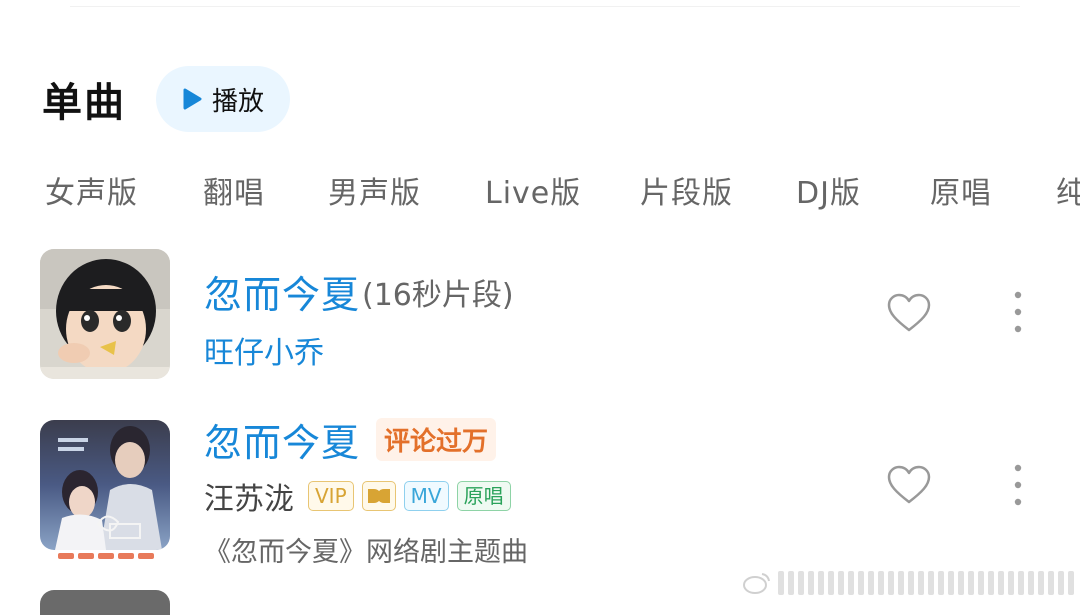 This screenshot has width=1080, height=615. Describe the element at coordinates (483, 496) in the screenshot. I see `original-badge: 原唱` at that location.